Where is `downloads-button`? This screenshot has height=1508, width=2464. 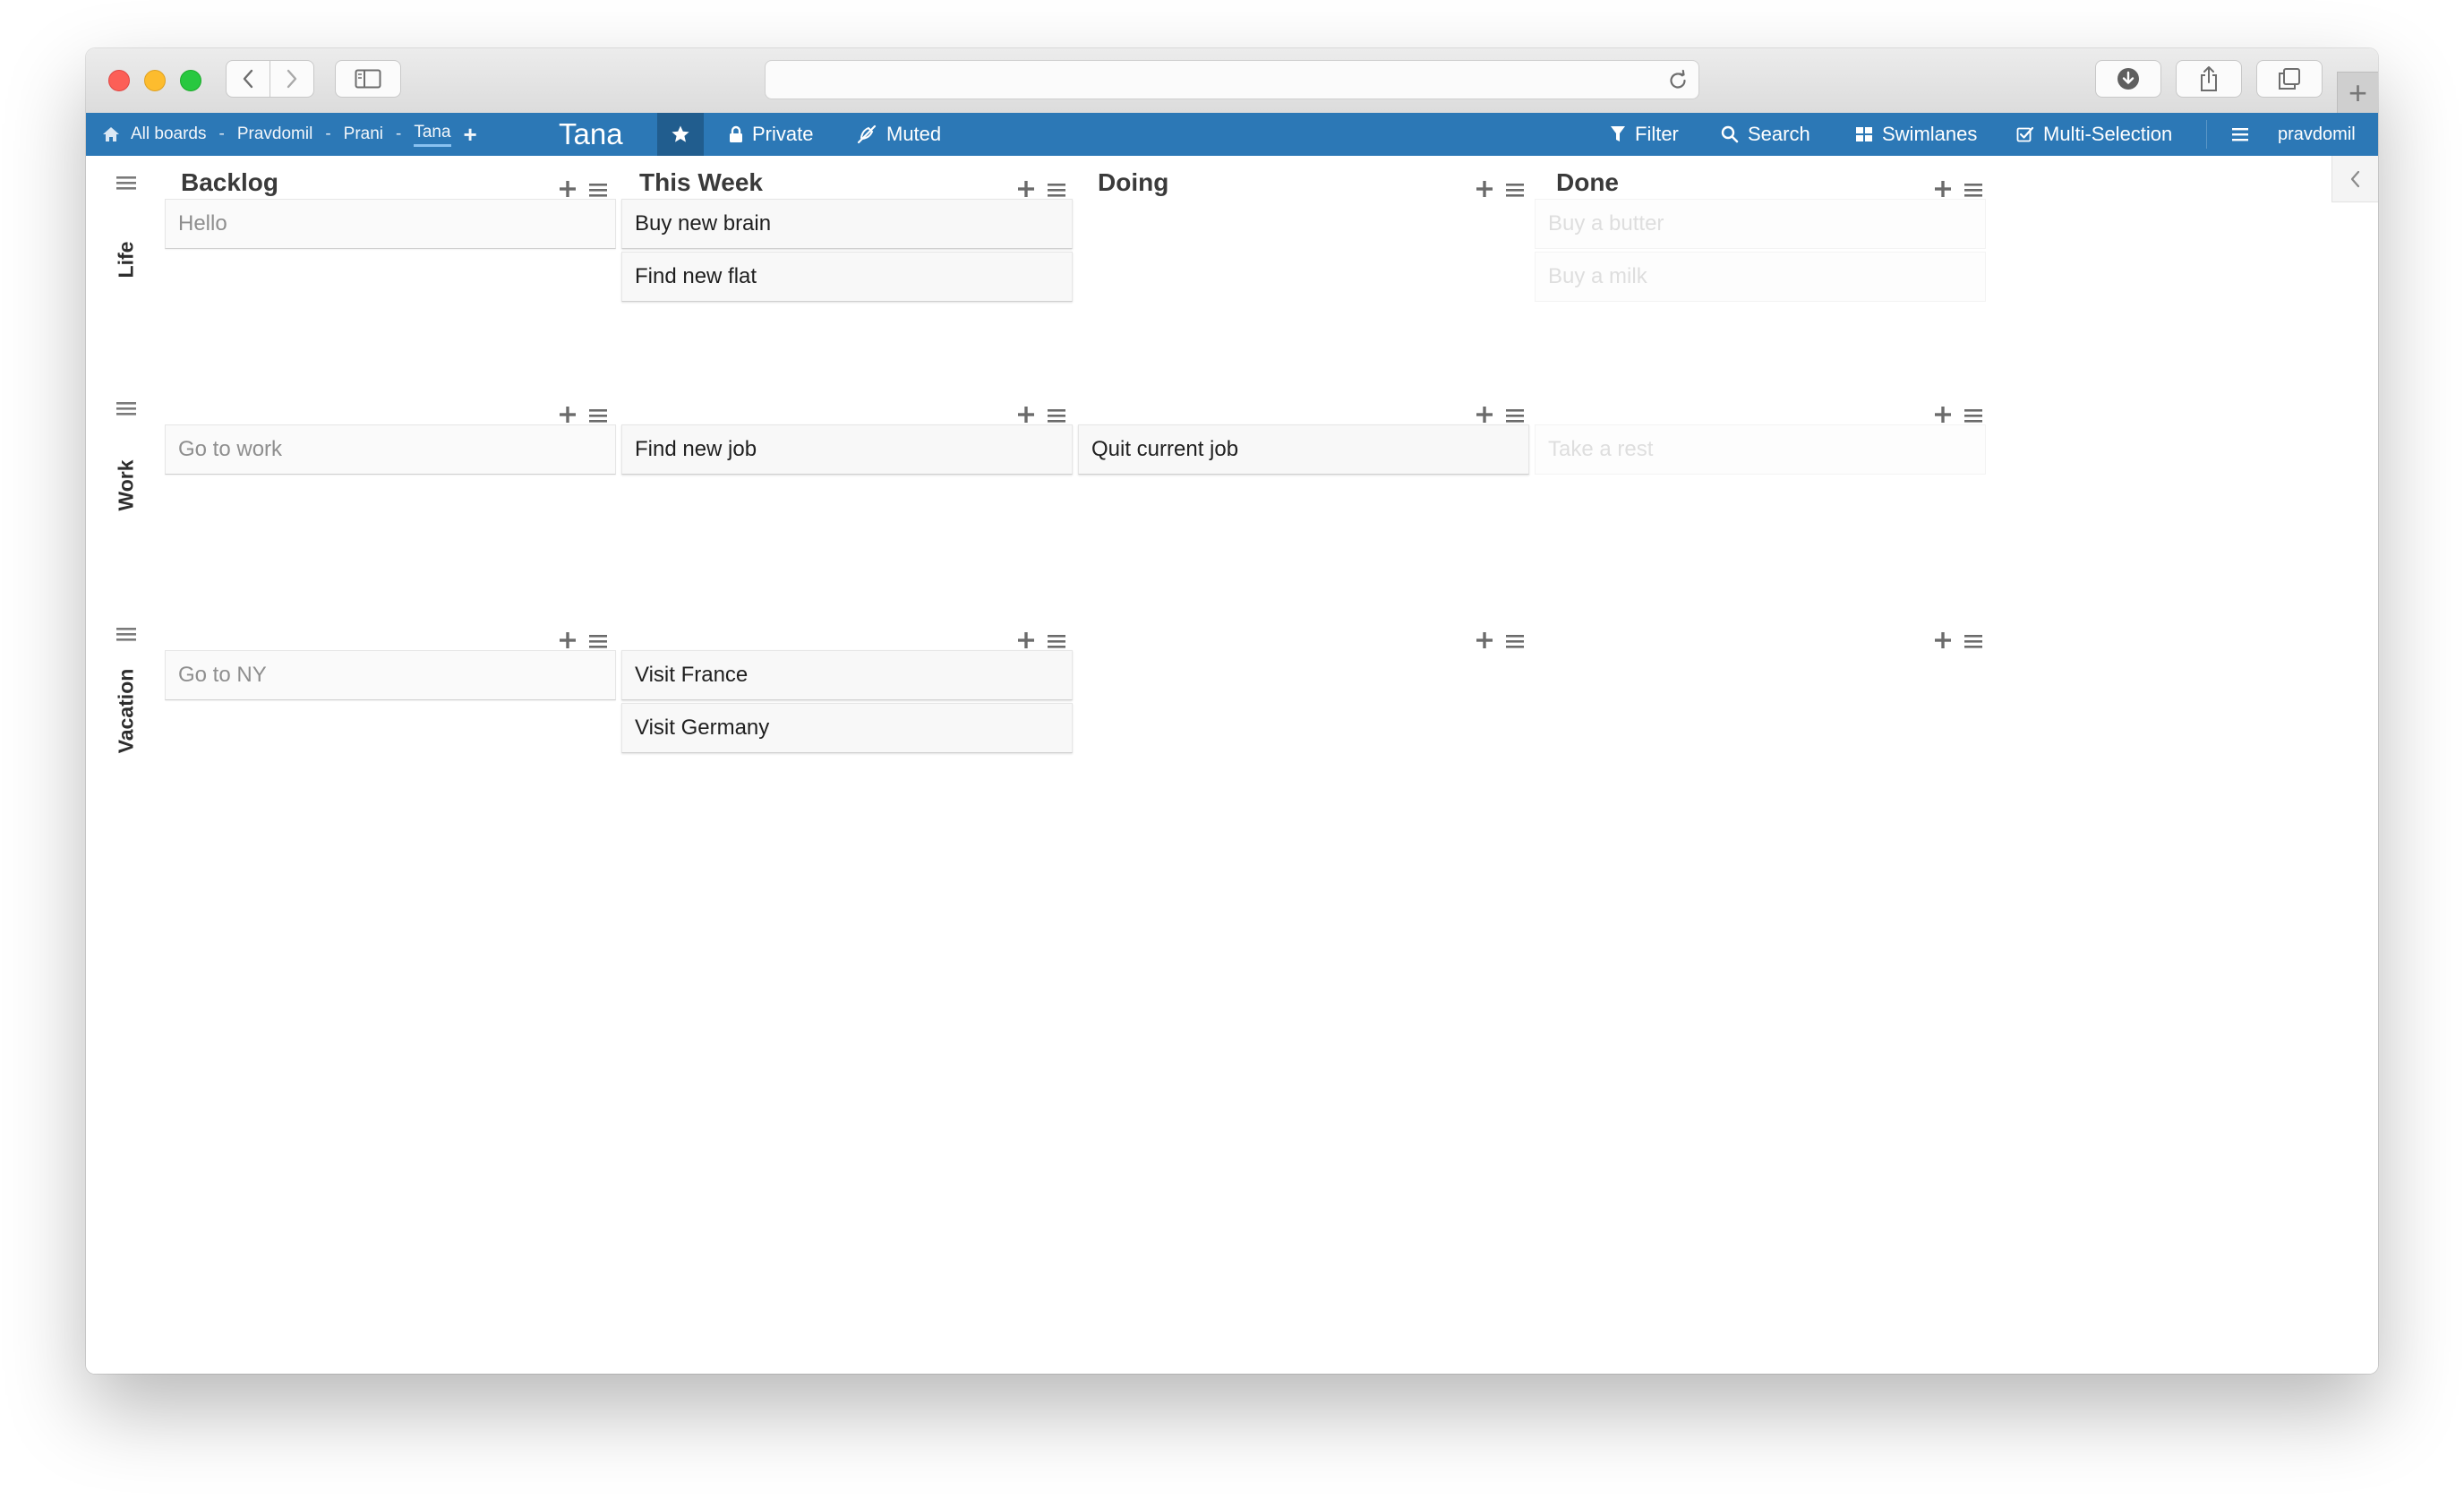
downloads-button is located at coordinates (2128, 79).